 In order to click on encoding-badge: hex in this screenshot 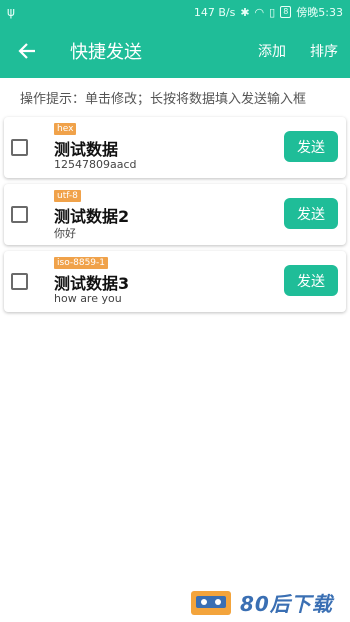, I will do `click(65, 129)`.